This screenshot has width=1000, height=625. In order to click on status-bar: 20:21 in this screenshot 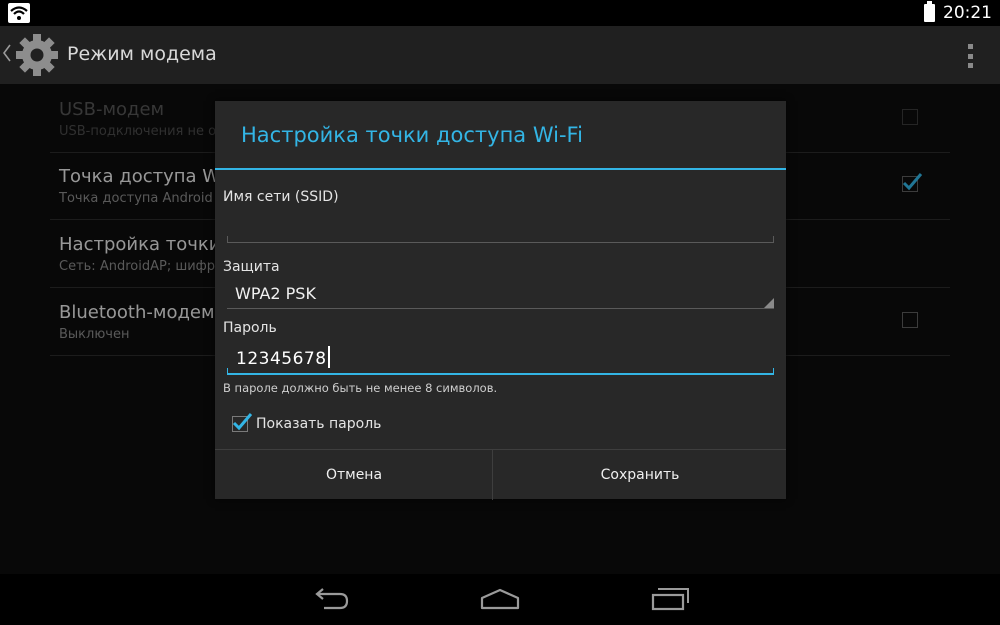, I will do `click(500, 13)`.